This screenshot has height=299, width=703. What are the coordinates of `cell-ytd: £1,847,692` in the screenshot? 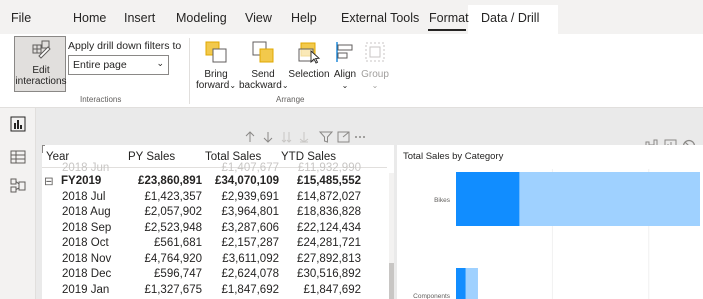 It's located at (332, 289).